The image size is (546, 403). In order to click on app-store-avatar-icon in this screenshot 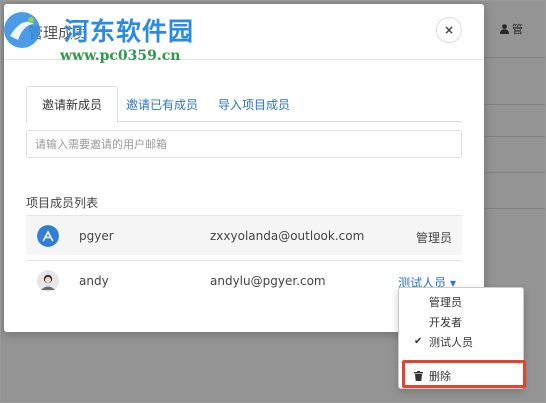, I will do `click(48, 236)`.